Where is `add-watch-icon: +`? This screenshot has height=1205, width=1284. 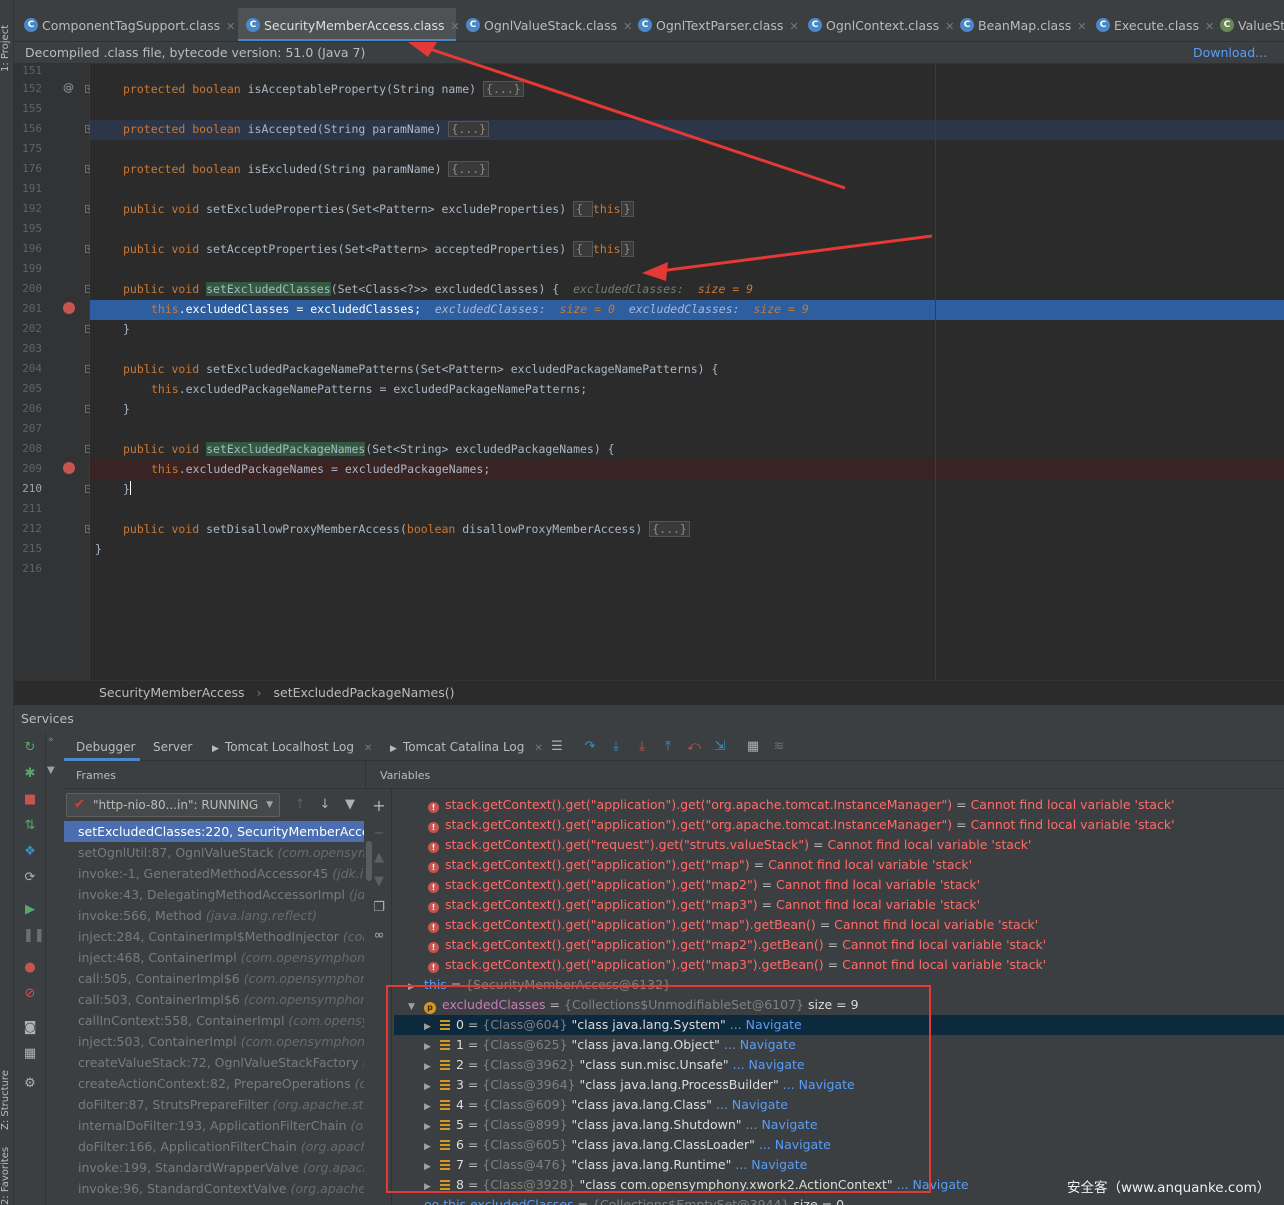 add-watch-icon: + is located at coordinates (379, 806).